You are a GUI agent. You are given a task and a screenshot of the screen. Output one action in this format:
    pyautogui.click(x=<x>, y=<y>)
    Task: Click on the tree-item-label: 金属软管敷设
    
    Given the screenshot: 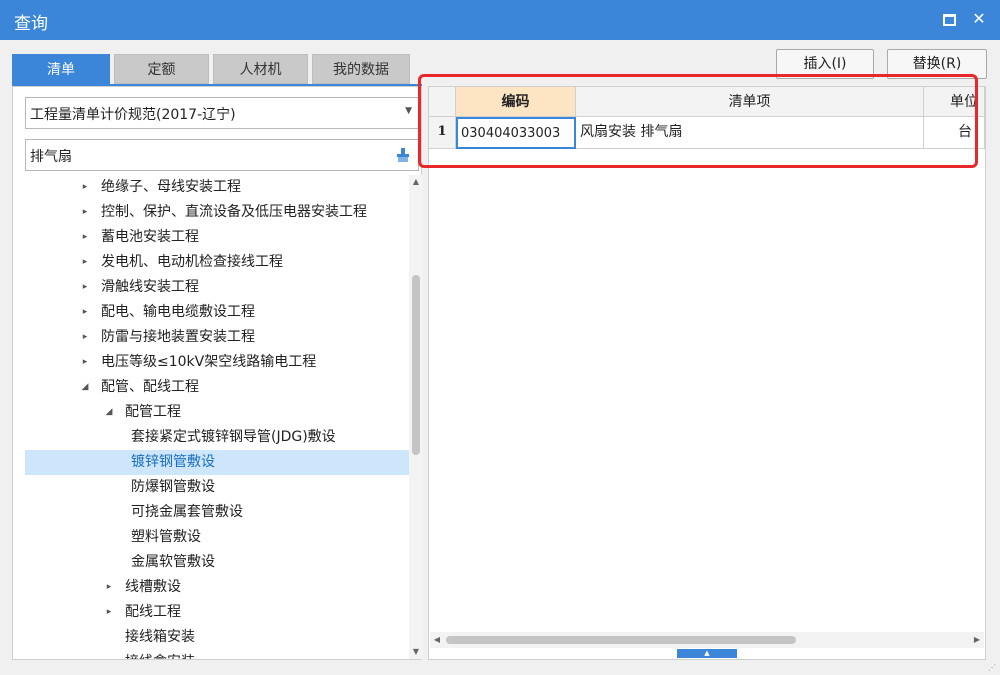 What is the action you would take?
    pyautogui.click(x=173, y=562)
    